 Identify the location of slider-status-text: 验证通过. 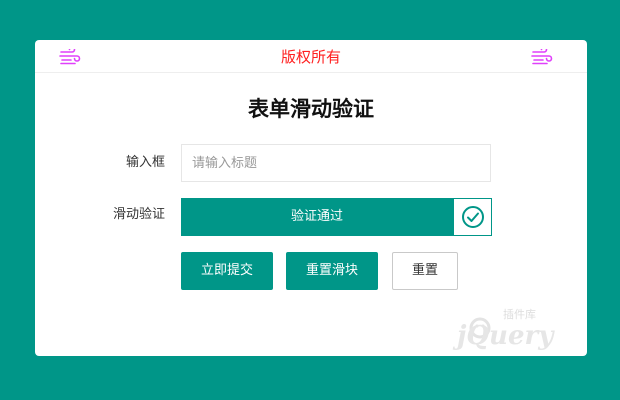
(316, 216).